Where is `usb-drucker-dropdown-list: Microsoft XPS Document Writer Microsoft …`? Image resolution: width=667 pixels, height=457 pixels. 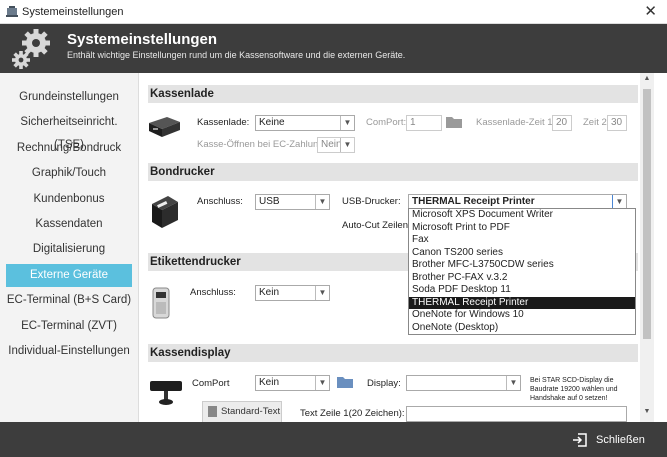 usb-drucker-dropdown-list: Microsoft XPS Document Writer Microsoft … is located at coordinates (522, 271).